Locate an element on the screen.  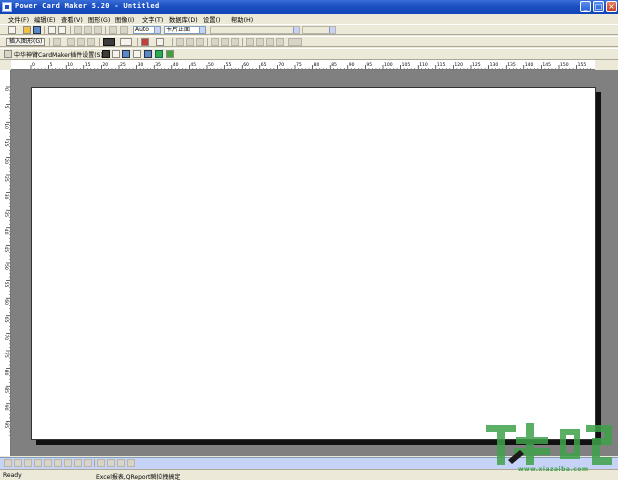
font-name-select is located at coordinates (255, 30).